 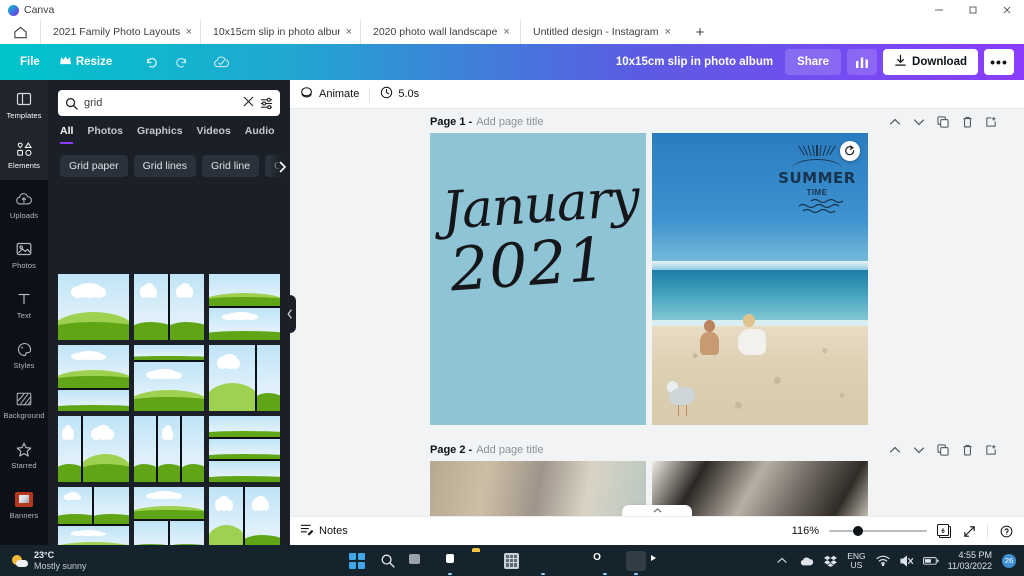 What do you see at coordinates (574, 561) in the screenshot?
I see `edge-button` at bounding box center [574, 561].